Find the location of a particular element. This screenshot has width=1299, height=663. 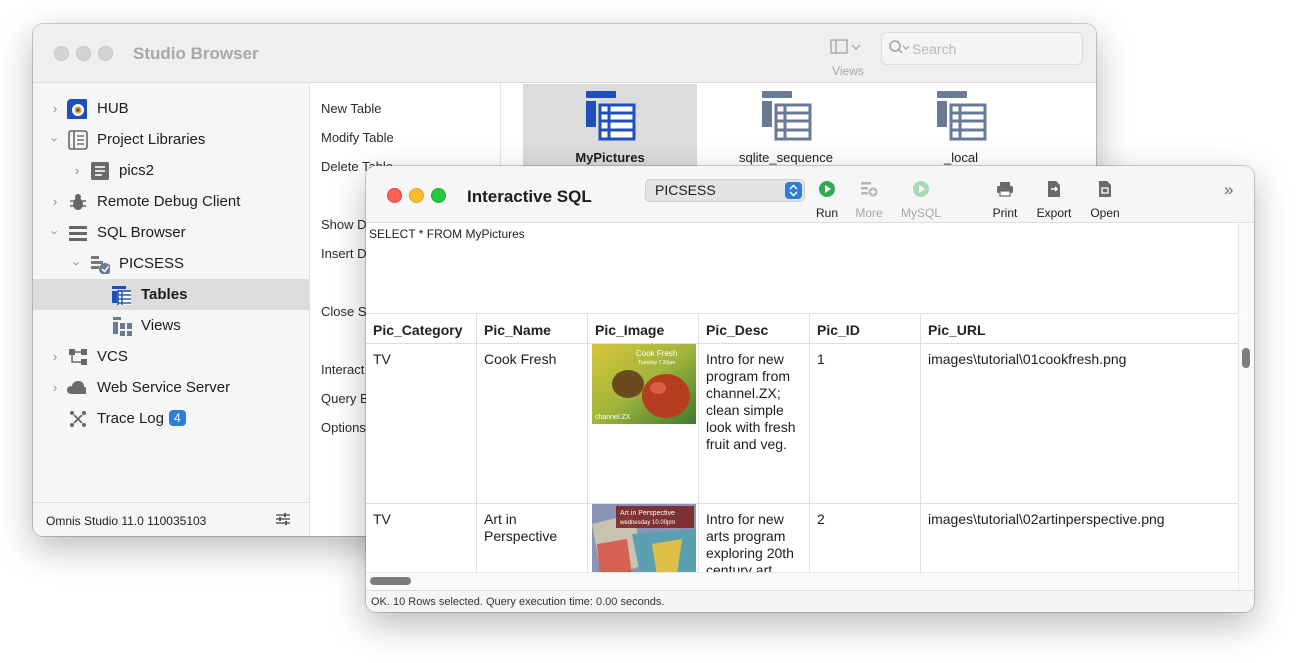

sidebar-item-label: Tables is located at coordinates (164, 294).